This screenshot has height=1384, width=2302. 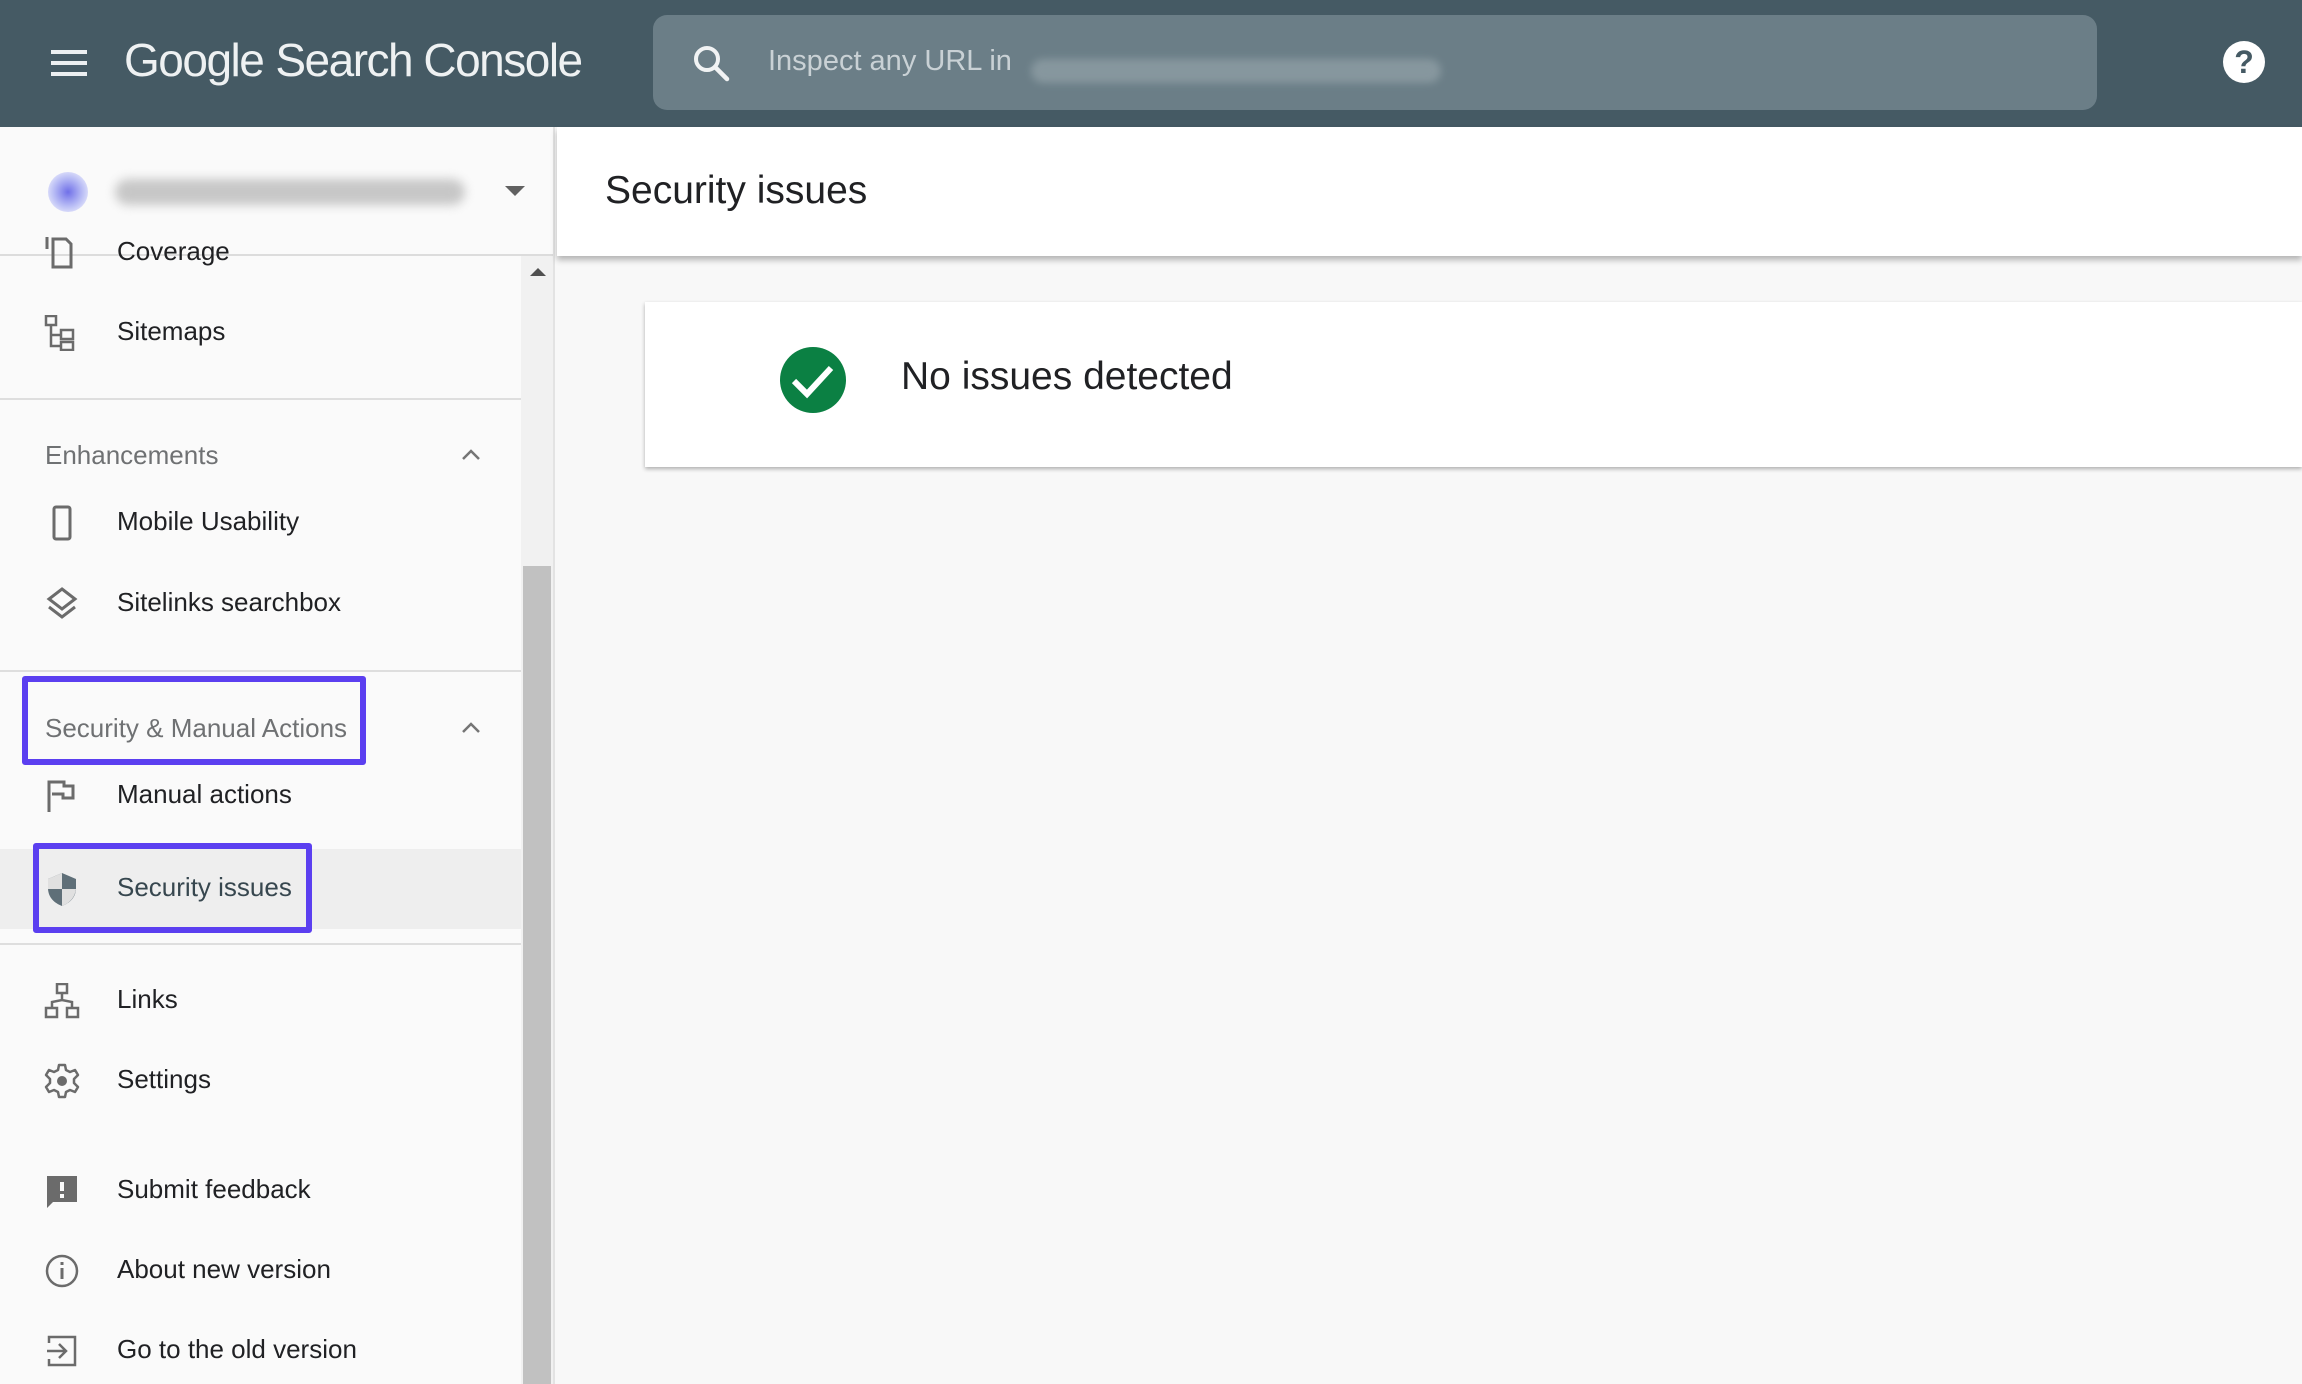 I want to click on page-title: Security issues, so click(x=736, y=190).